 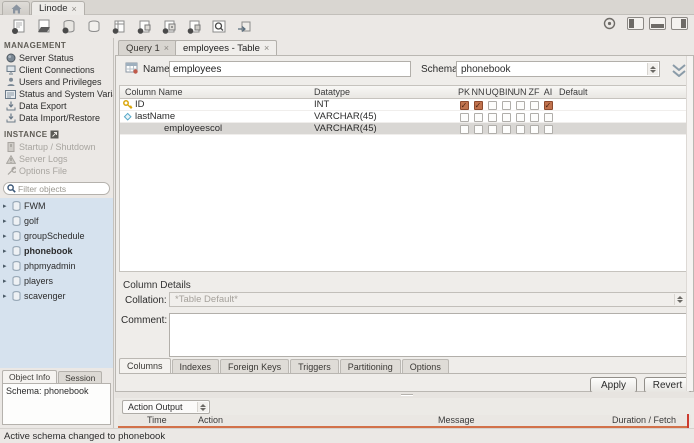 I want to click on new-event-icon, so click(x=194, y=26).